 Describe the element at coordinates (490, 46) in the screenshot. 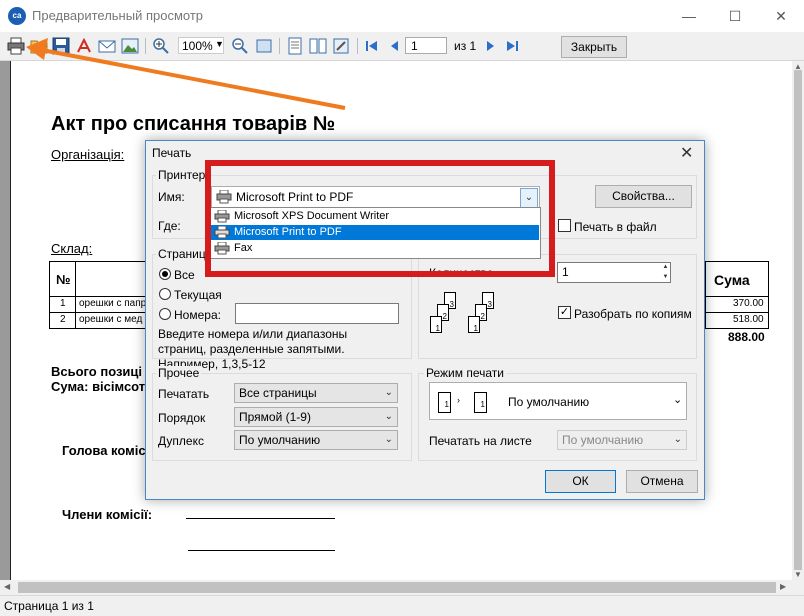

I see `next-page-icon` at that location.